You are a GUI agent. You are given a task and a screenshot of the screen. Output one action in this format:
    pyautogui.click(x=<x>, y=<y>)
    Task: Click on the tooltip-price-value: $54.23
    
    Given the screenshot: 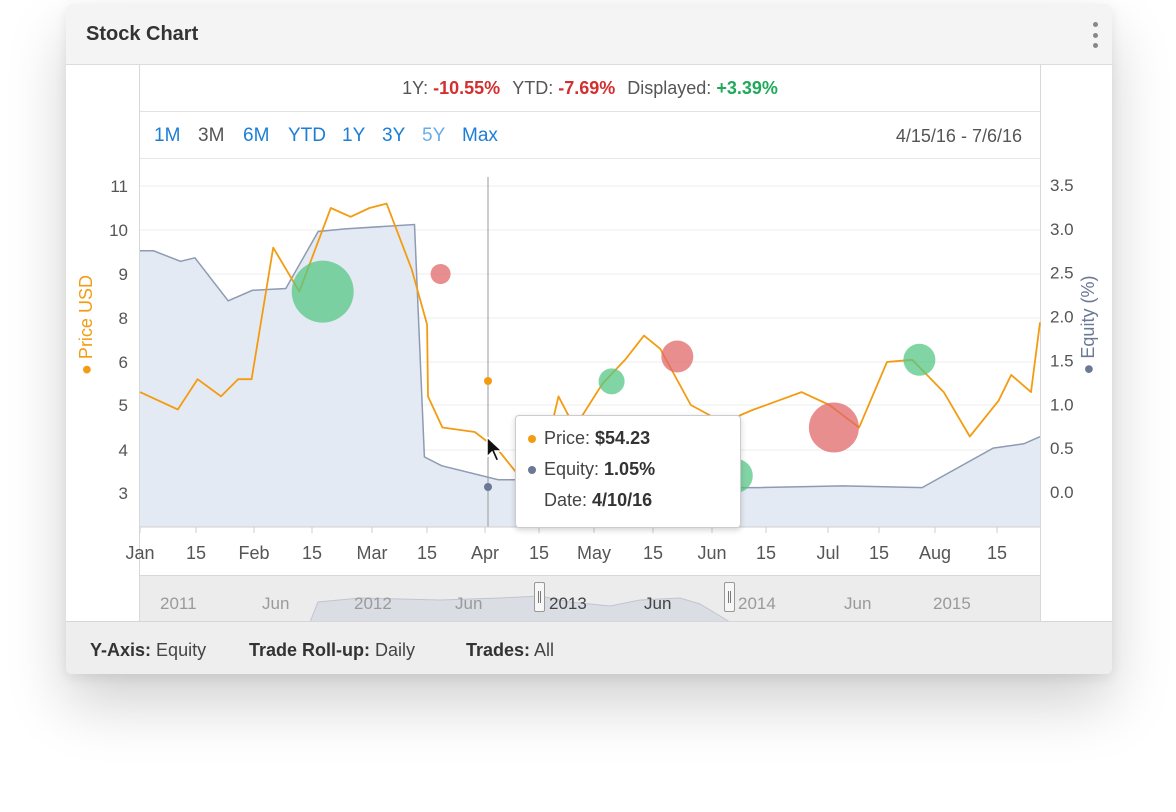 What is the action you would take?
    pyautogui.click(x=623, y=438)
    